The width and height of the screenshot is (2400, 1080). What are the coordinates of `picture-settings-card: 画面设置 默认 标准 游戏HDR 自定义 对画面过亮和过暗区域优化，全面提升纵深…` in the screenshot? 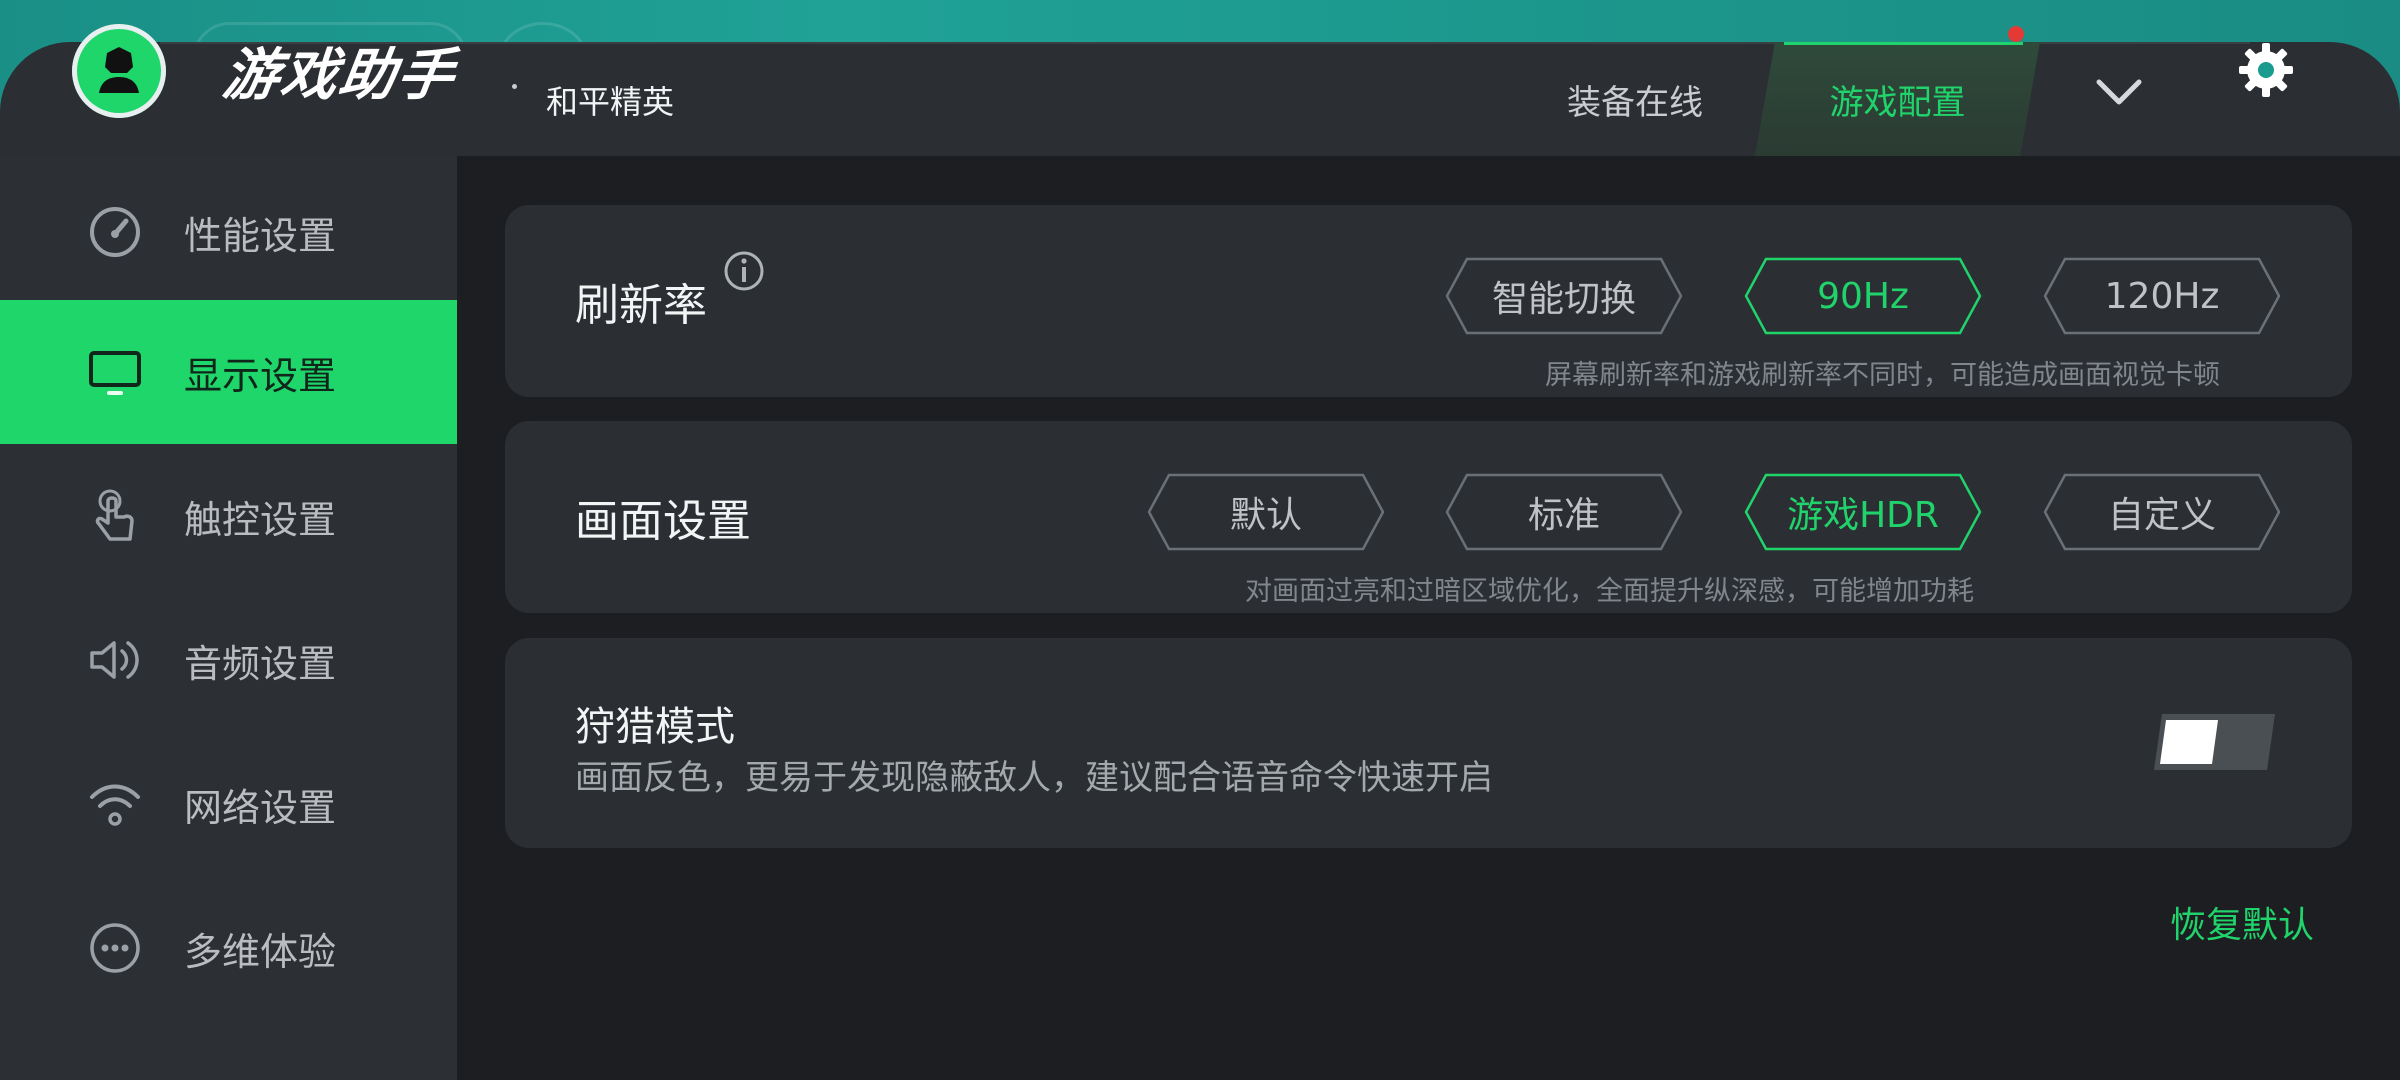 It's located at (1428, 517).